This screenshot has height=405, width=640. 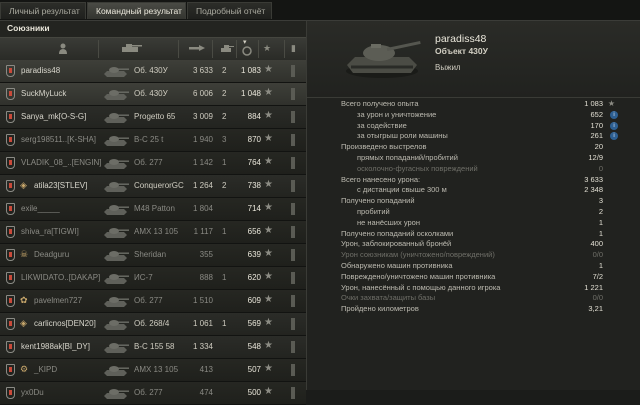 I want to click on squad-column-icon: ▮, so click(x=293, y=48).